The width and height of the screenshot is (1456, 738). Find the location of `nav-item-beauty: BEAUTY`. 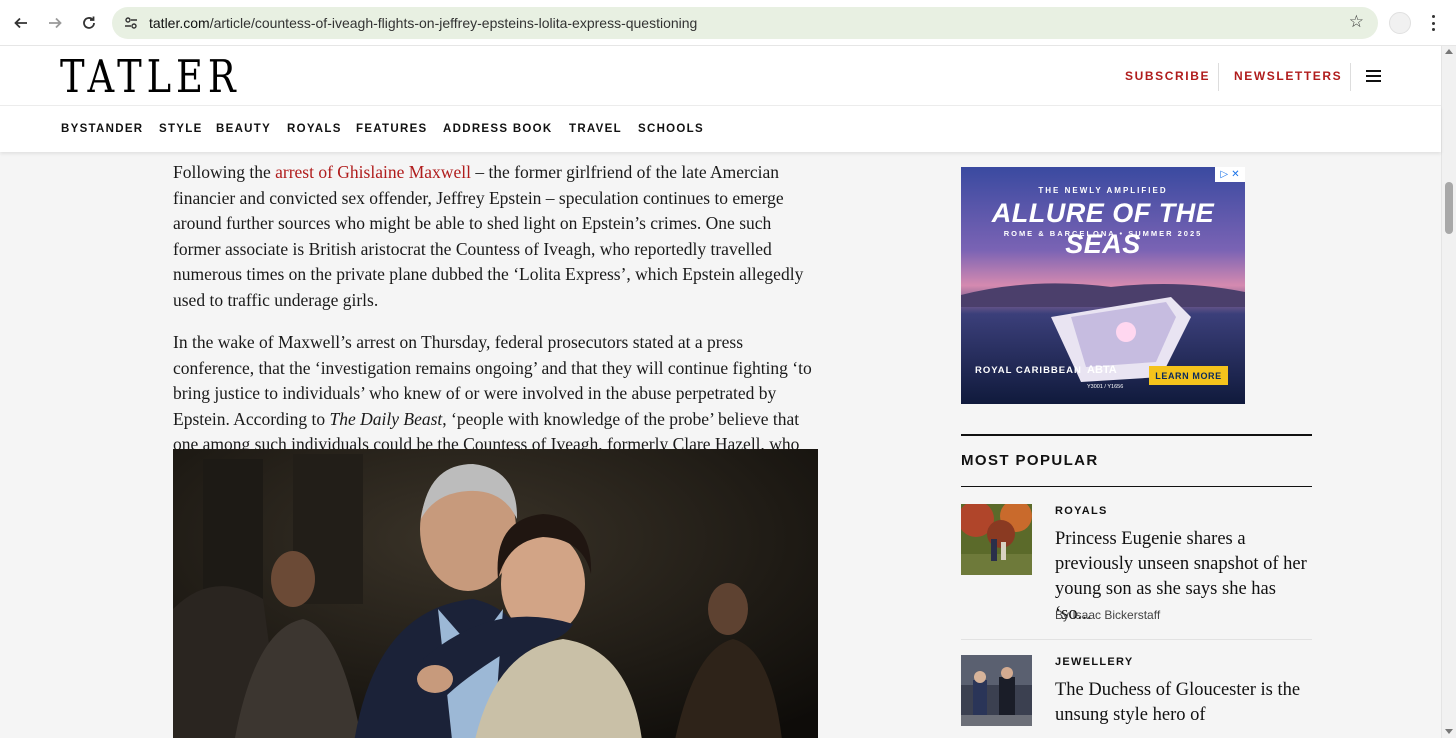

nav-item-beauty: BEAUTY is located at coordinates (243, 129).